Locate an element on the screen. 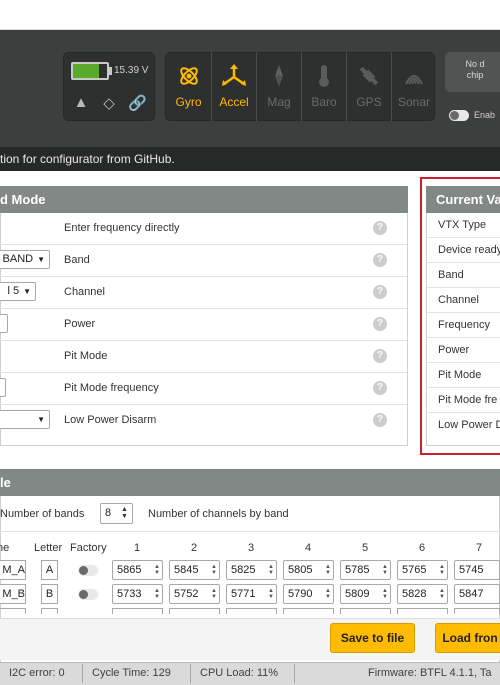  sensor-gyro: Gyro is located at coordinates (188, 86).